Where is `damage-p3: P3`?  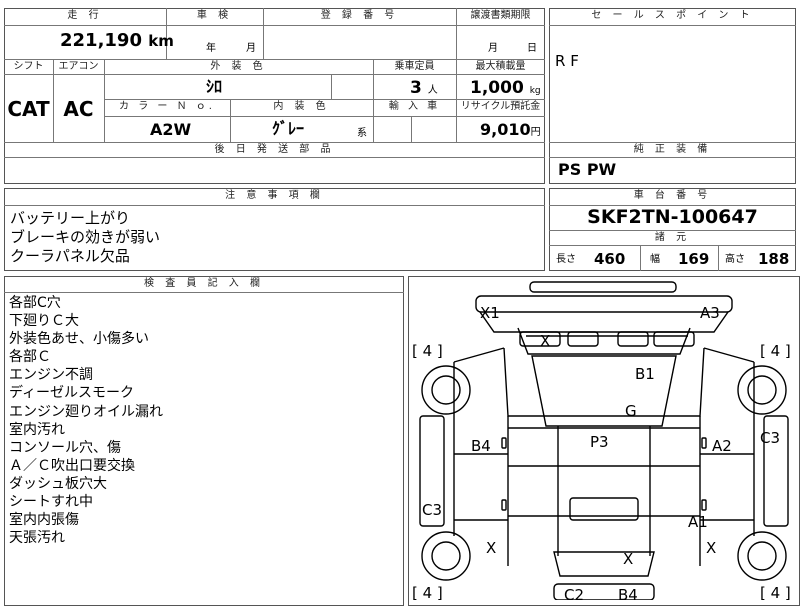 damage-p3: P3 is located at coordinates (599, 442).